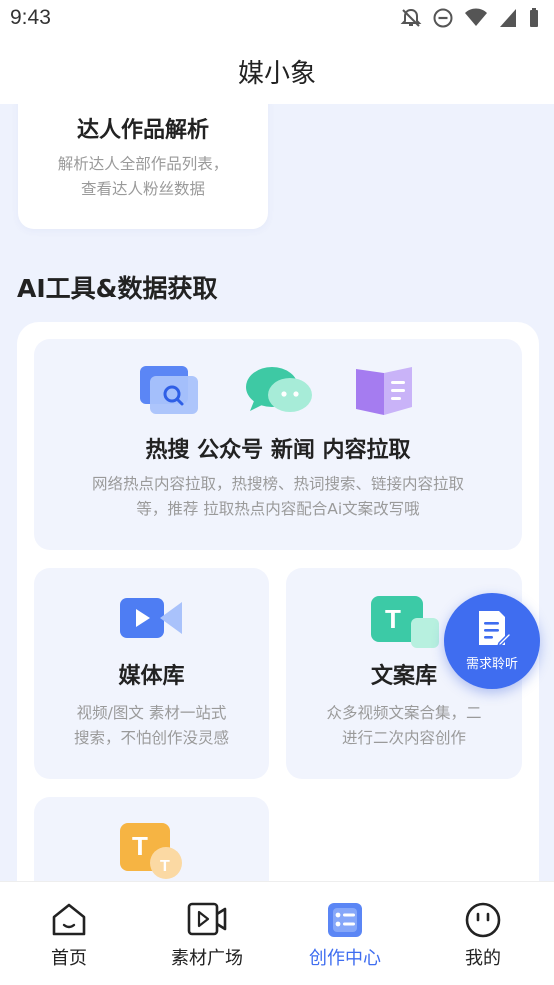  Describe the element at coordinates (403, 738) in the screenshot. I see `copy-library-desc-line2: 进行二次内容创作` at that location.